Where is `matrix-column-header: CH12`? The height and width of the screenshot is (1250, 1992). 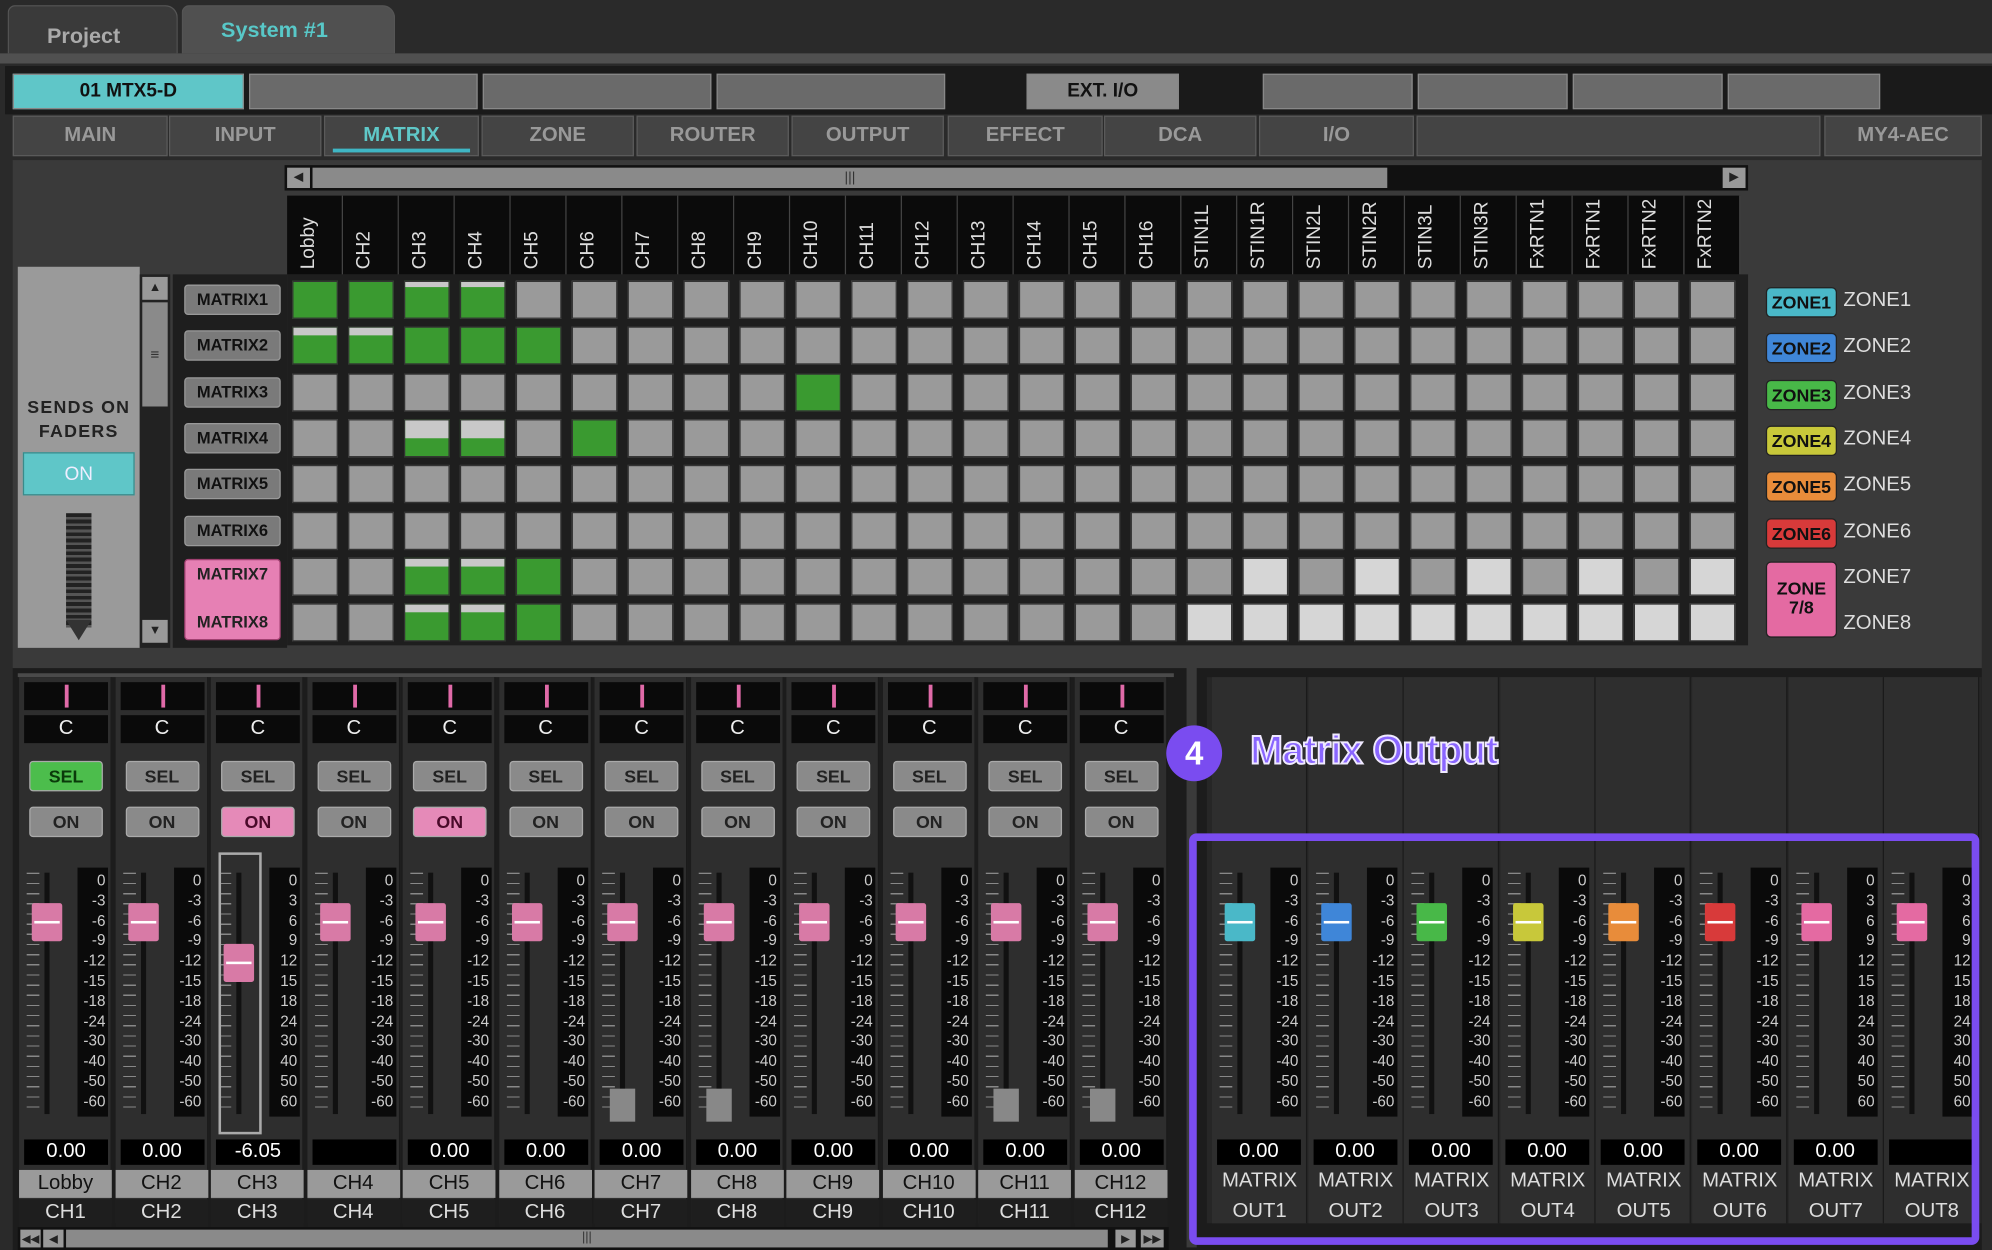 matrix-column-header: CH12 is located at coordinates (929, 235).